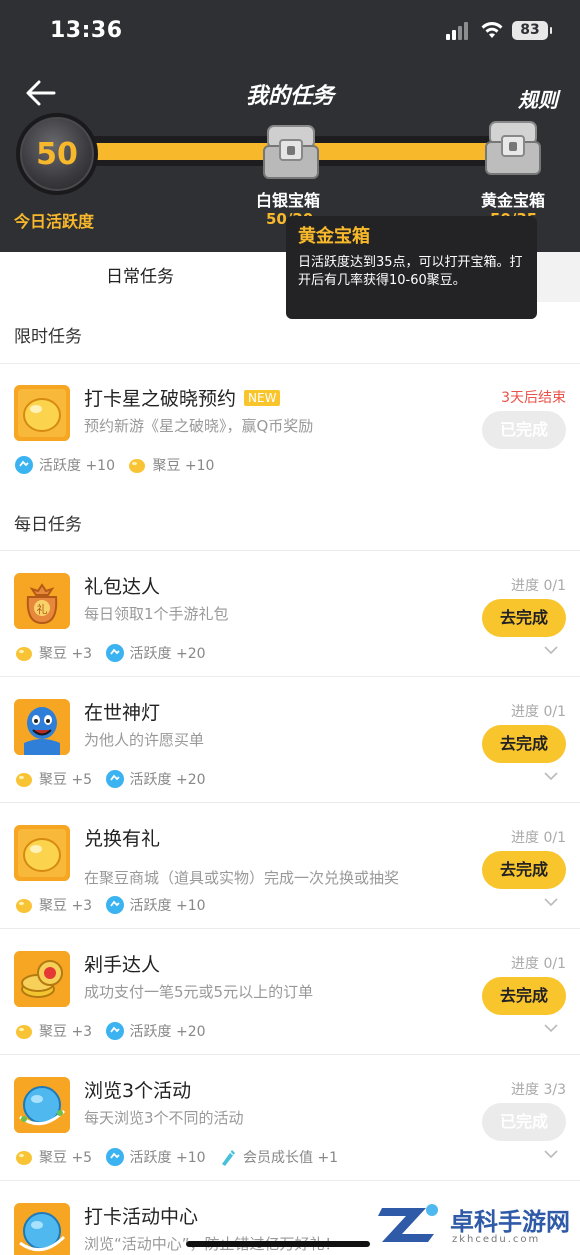  I want to click on status-bar: 13:36 83, so click(290, 31).